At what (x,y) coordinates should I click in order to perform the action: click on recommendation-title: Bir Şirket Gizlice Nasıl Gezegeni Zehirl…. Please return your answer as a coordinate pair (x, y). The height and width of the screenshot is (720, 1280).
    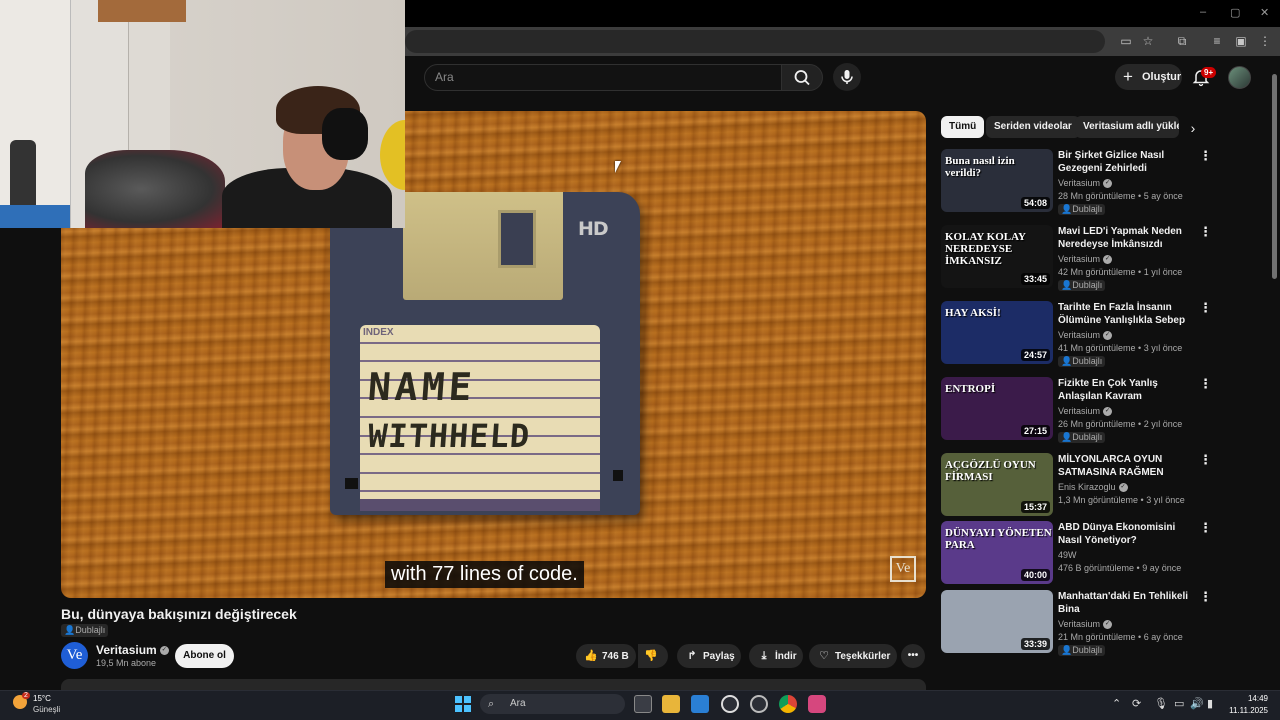
    Looking at the image, I should click on (1128, 162).